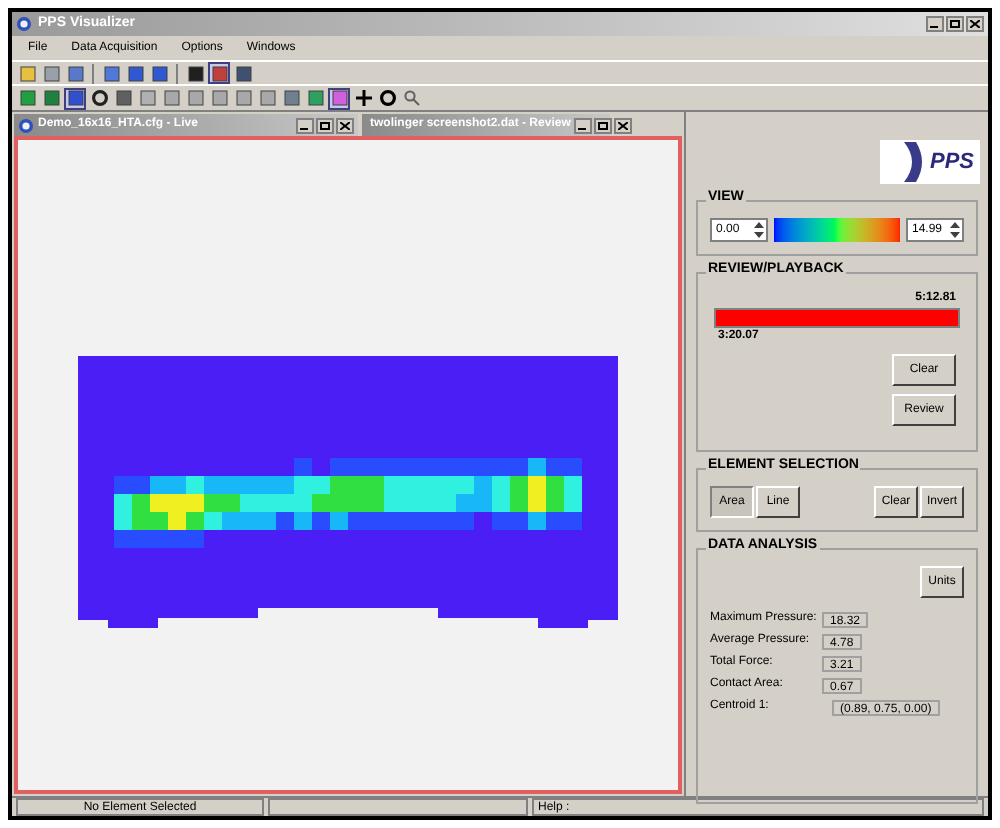 This screenshot has height=828, width=1000. What do you see at coordinates (147, 98) in the screenshot?
I see `gear-tool-button` at bounding box center [147, 98].